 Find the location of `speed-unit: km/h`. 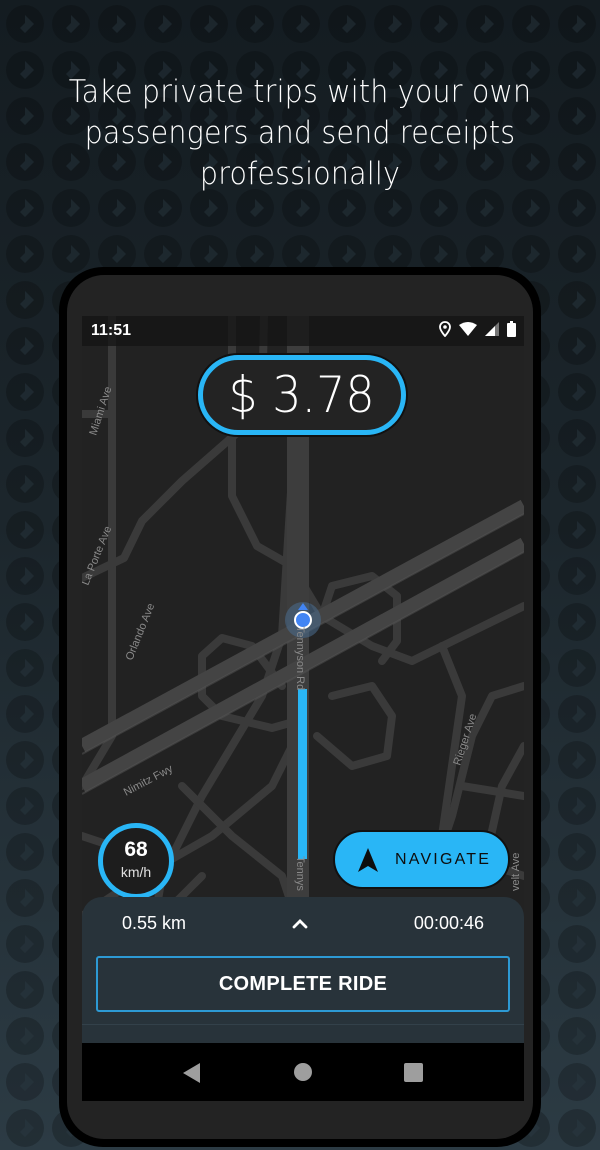

speed-unit: km/h is located at coordinates (136, 872).